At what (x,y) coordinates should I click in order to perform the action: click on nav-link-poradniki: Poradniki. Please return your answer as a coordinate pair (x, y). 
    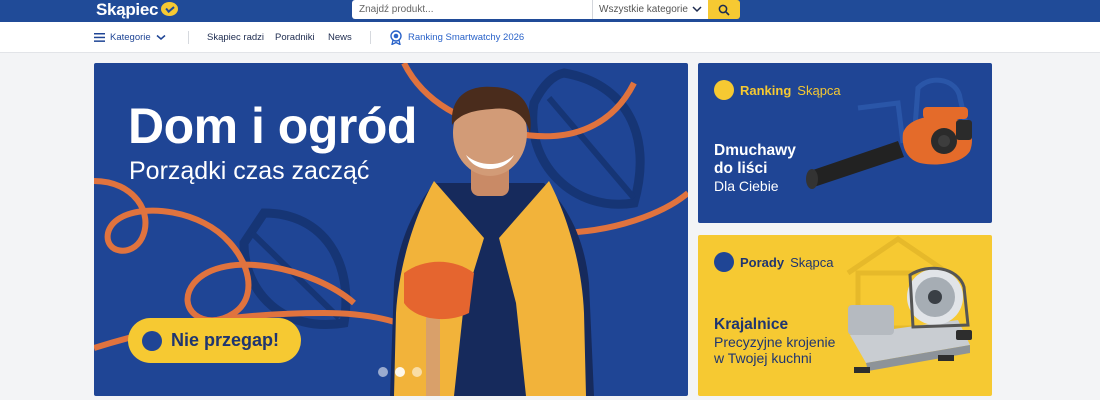
    Looking at the image, I should click on (295, 37).